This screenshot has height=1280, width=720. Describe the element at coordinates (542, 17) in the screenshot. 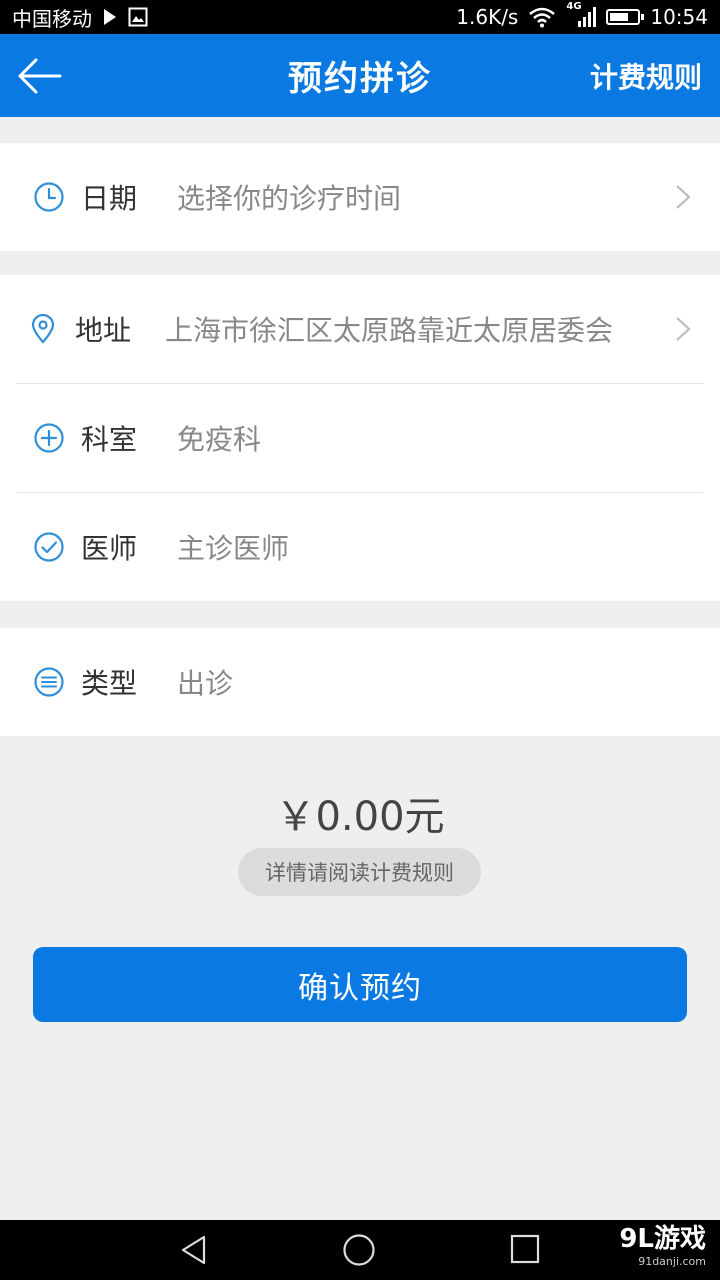

I see `wifi-icon` at that location.